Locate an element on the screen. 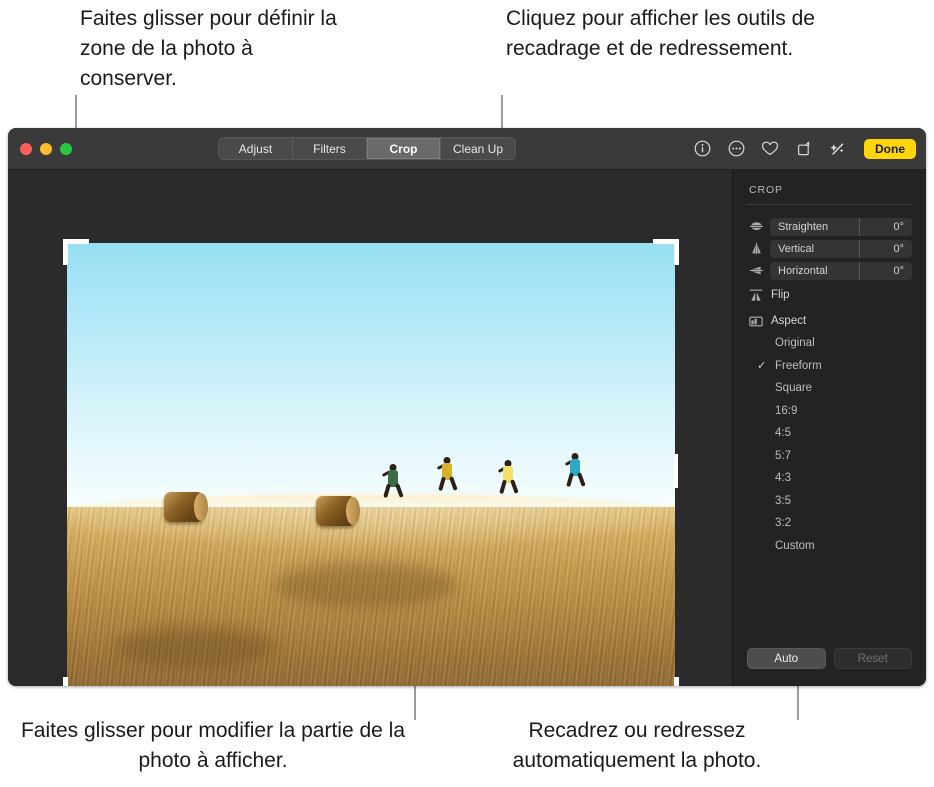  toolbar-actions: Done is located at coordinates (804, 148).